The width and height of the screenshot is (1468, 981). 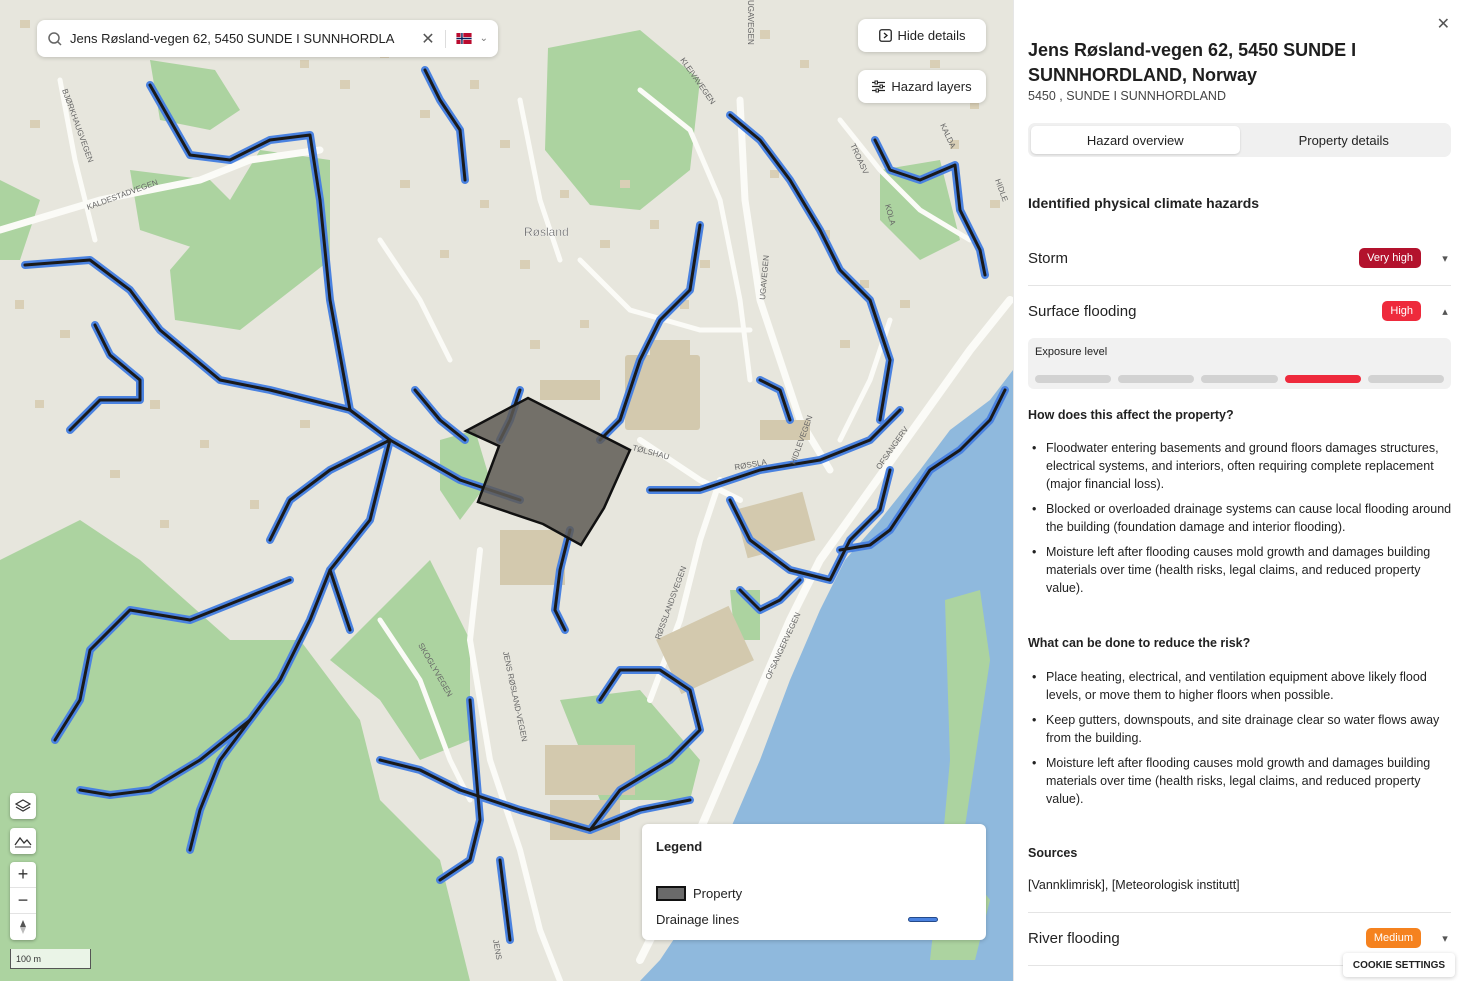 I want to click on panel-toggle-icon, so click(x=885, y=35).